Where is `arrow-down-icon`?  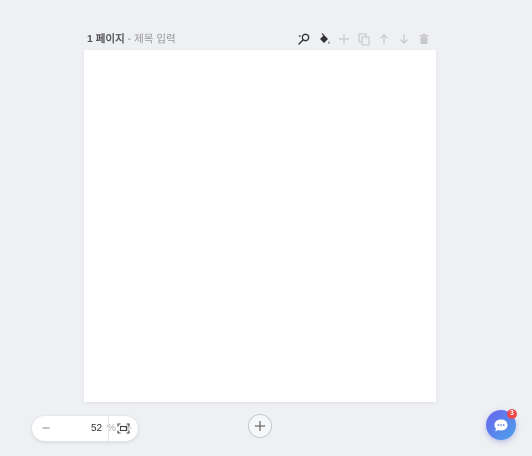
arrow-down-icon is located at coordinates (404, 39).